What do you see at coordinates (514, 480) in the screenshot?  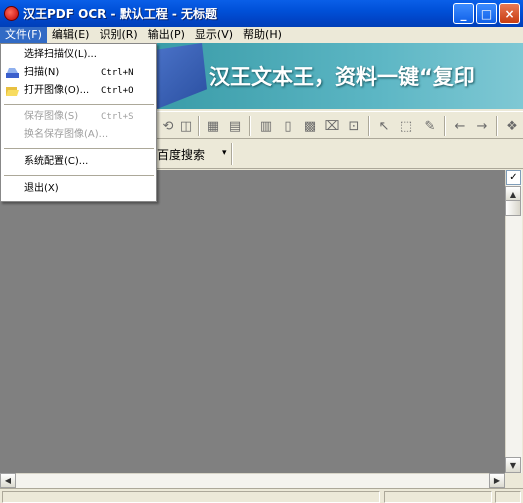 I see `scrollbar-corner` at bounding box center [514, 480].